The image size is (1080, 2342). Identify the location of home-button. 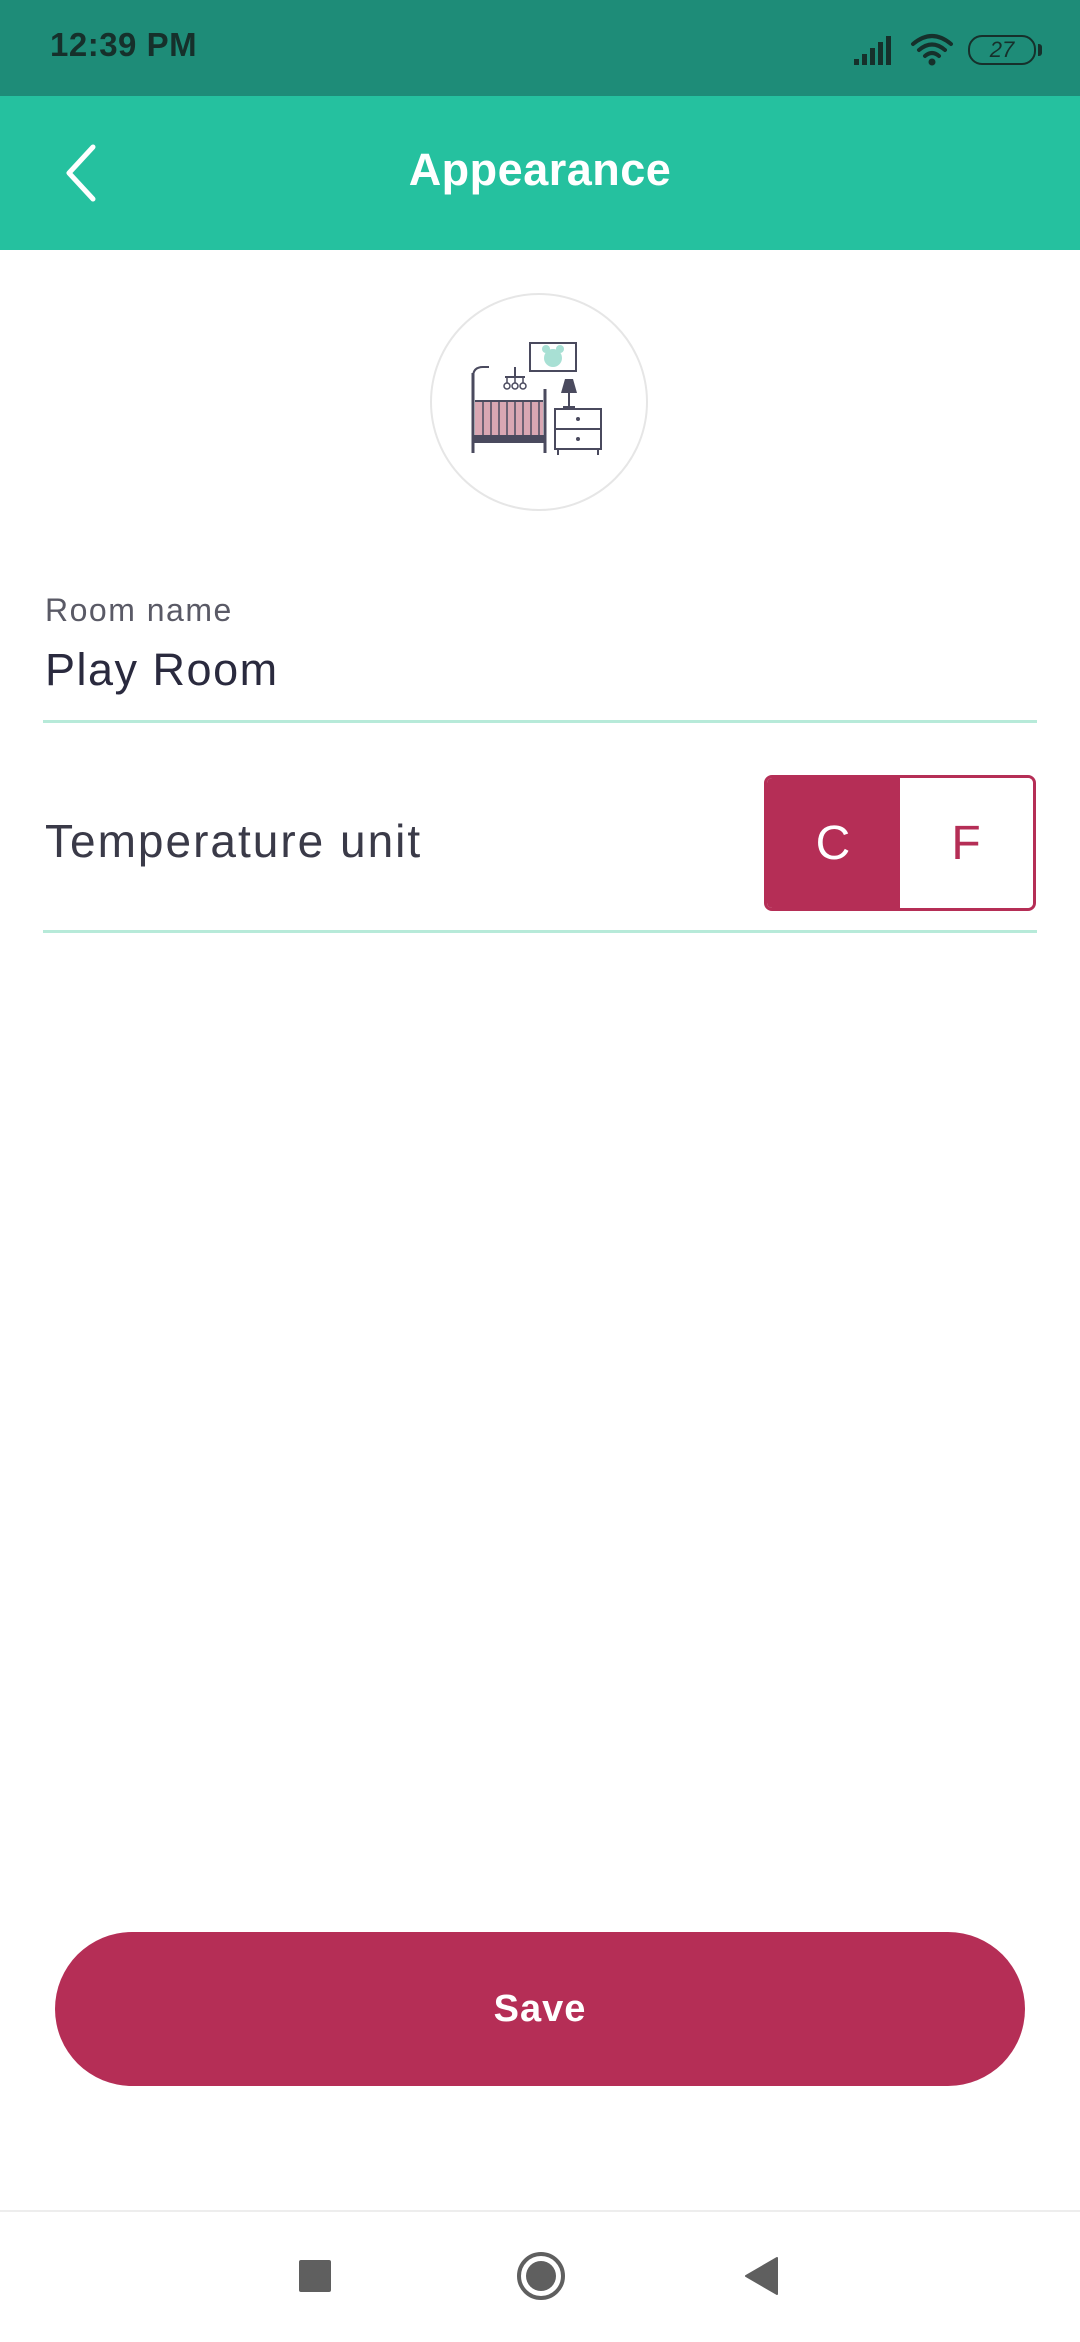
(541, 2276).